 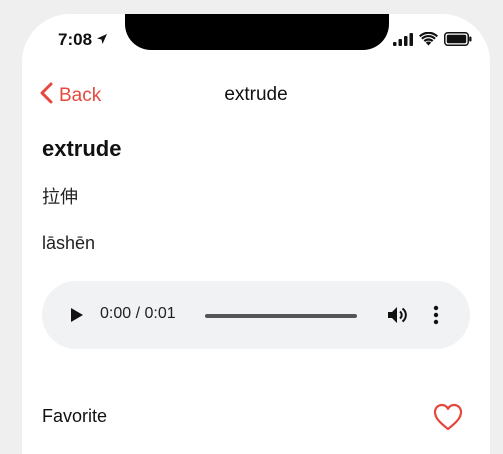 I want to click on status-time: 7:08, so click(x=83, y=40).